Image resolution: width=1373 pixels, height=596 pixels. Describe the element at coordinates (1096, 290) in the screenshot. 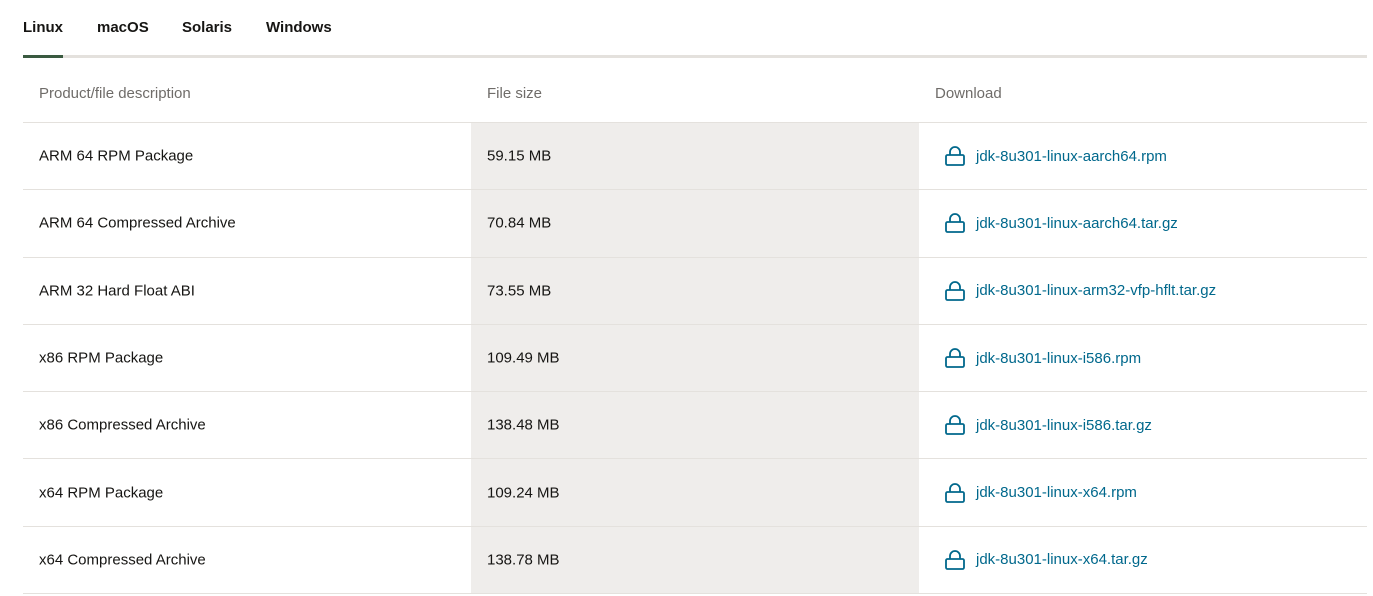

I see `download-filename: jdk-8u301-linux-arm32-vfp-hflt.tar.gz` at that location.